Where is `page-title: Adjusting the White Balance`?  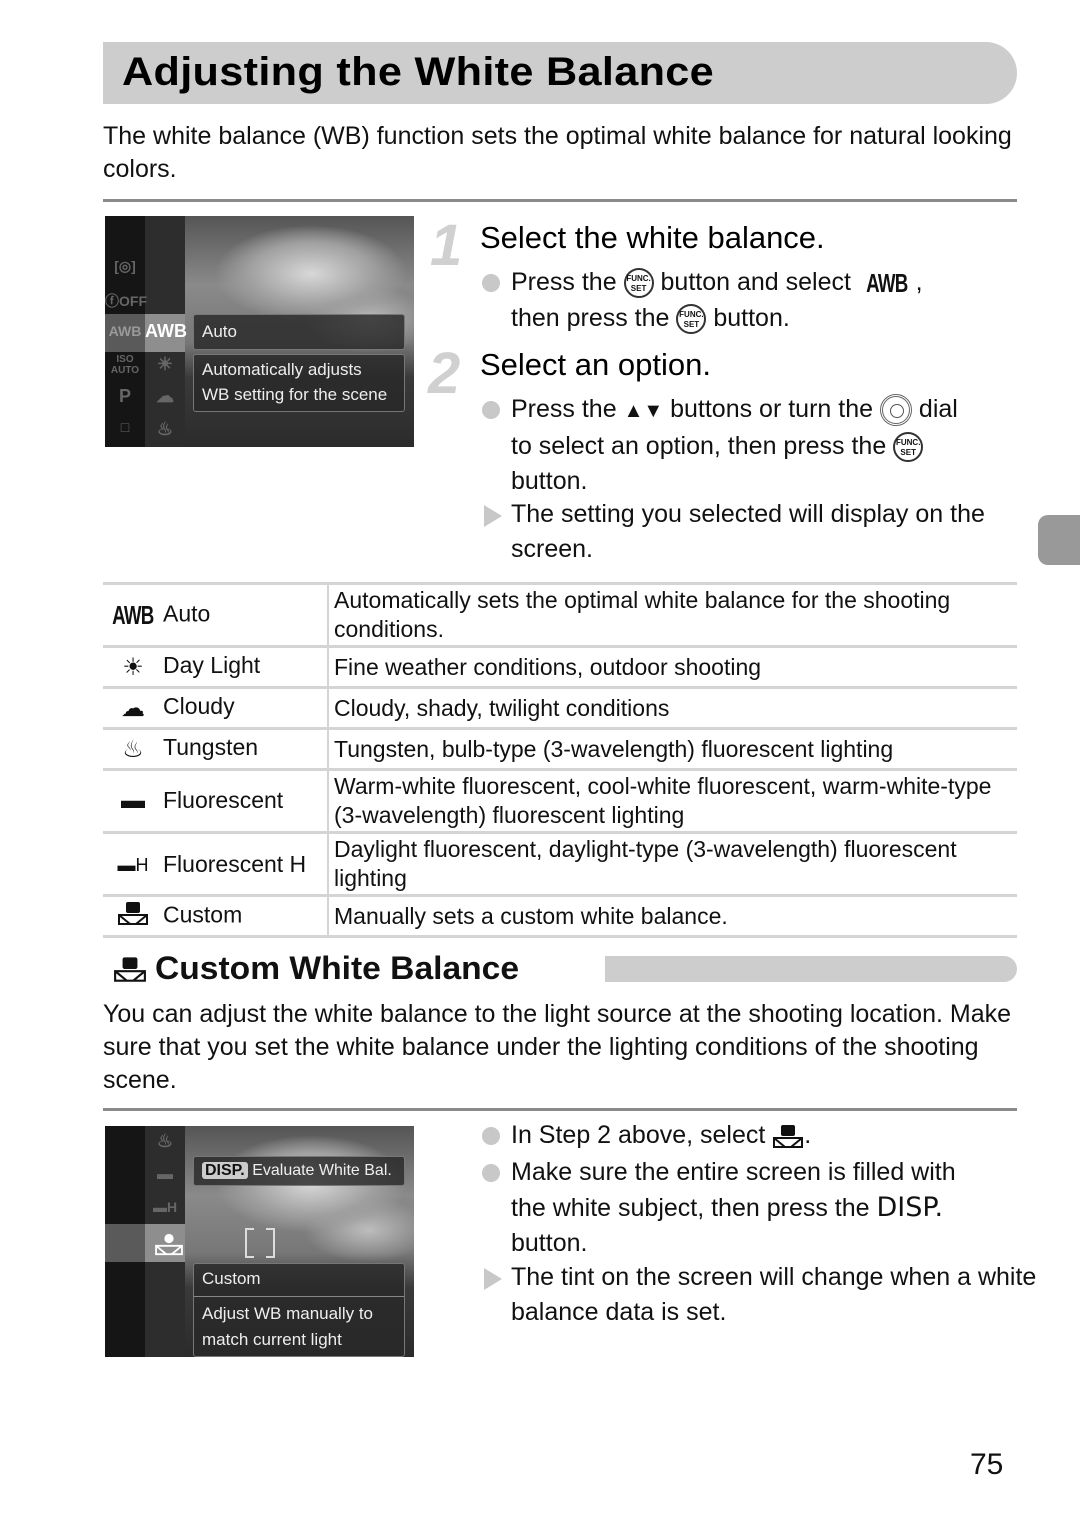 page-title: Adjusting the White Balance is located at coordinates (418, 72).